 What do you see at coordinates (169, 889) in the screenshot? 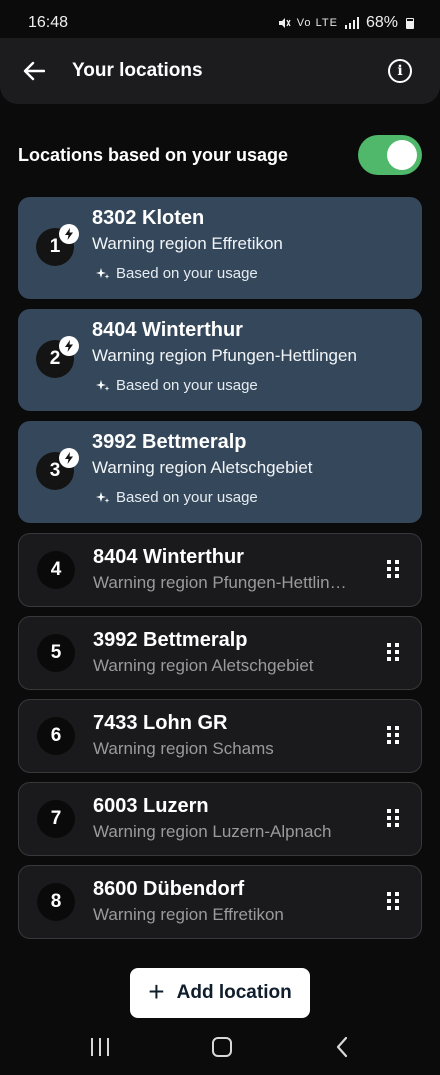
I see `location-title: 8600 Dübendorf` at bounding box center [169, 889].